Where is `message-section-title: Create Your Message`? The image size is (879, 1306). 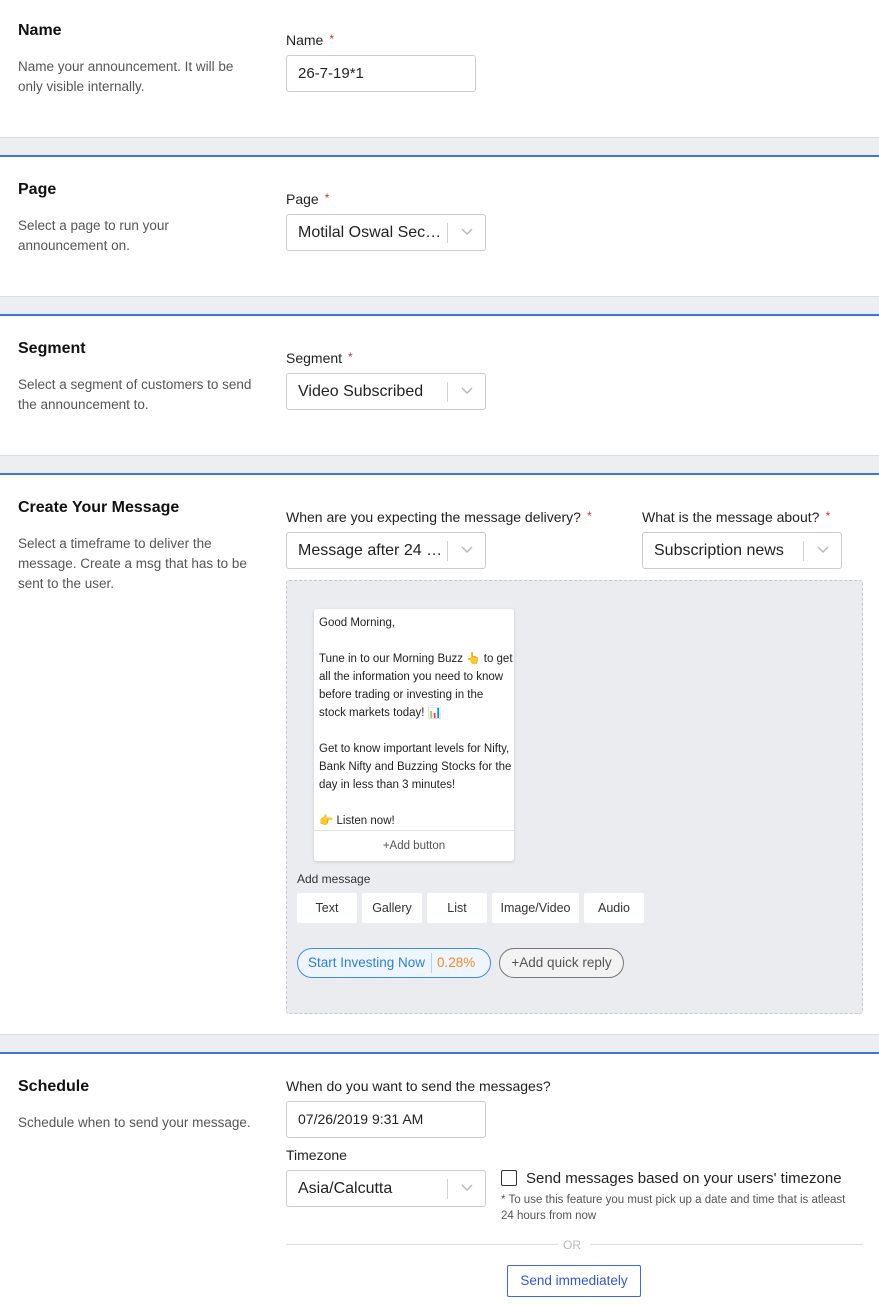
message-section-title: Create Your Message is located at coordinates (99, 507).